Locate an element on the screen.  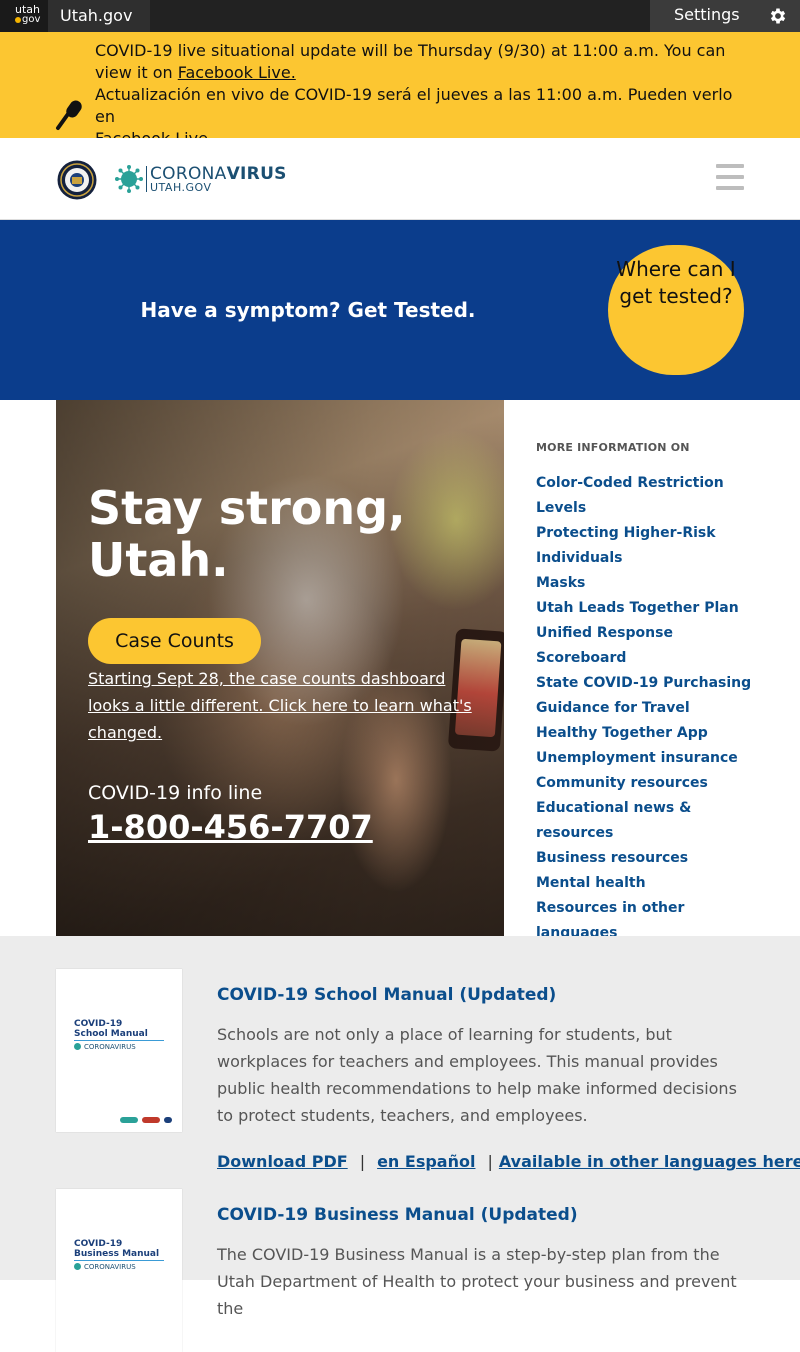
more-info-link: Color-Coded Restriction Levels is located at coordinates (651, 496).